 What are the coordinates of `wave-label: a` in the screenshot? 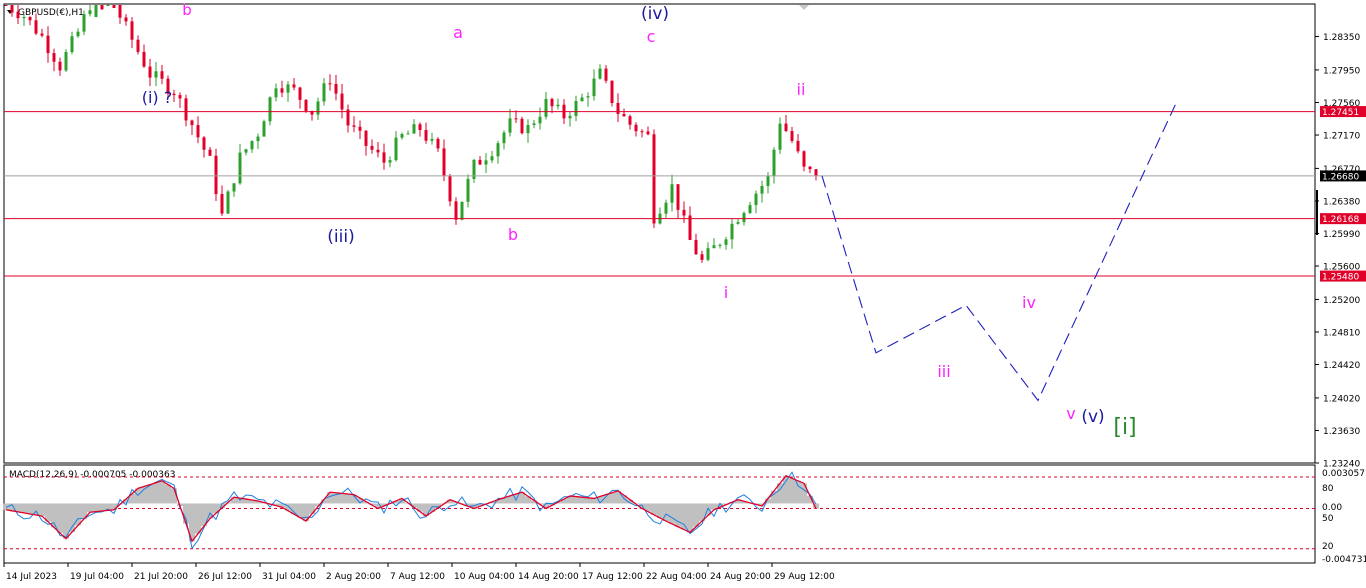 It's located at (458, 32).